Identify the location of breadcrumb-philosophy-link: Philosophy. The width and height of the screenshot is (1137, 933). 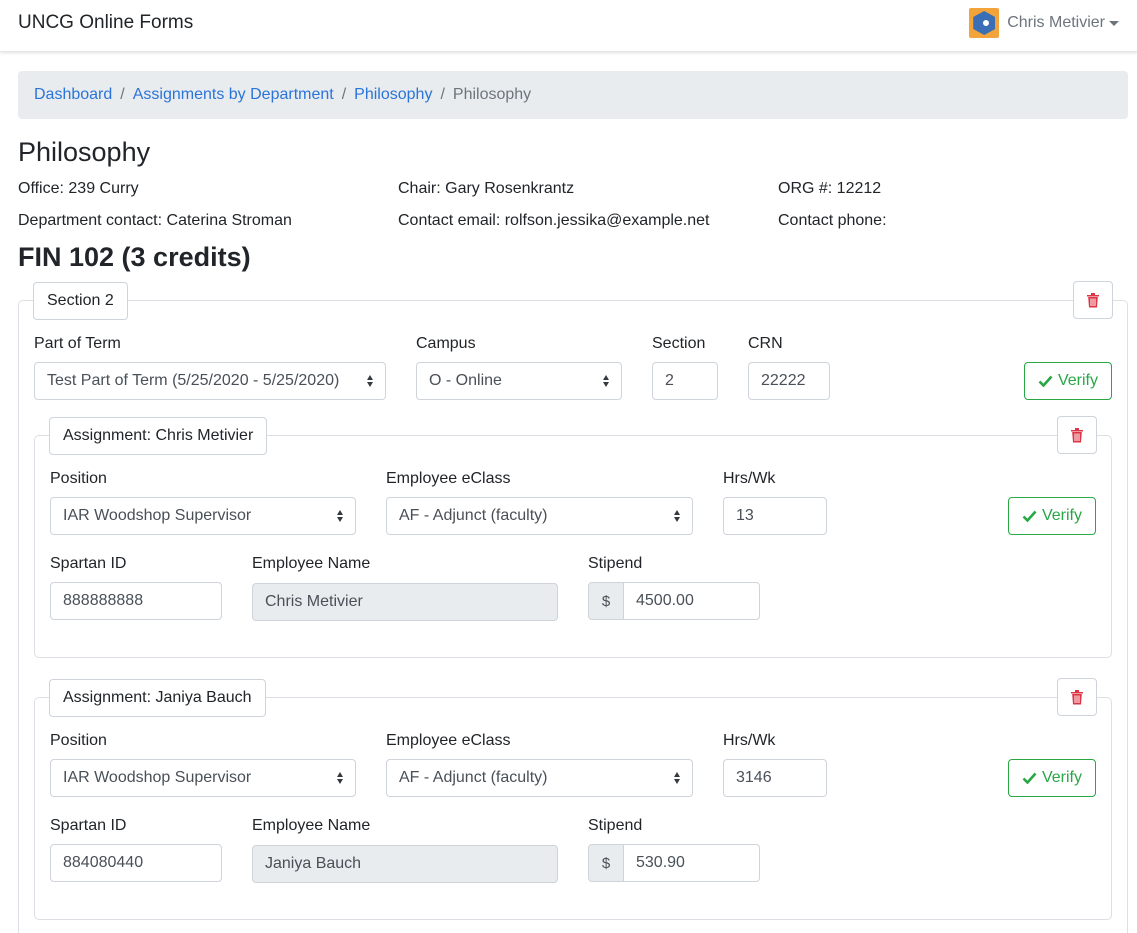
(393, 95).